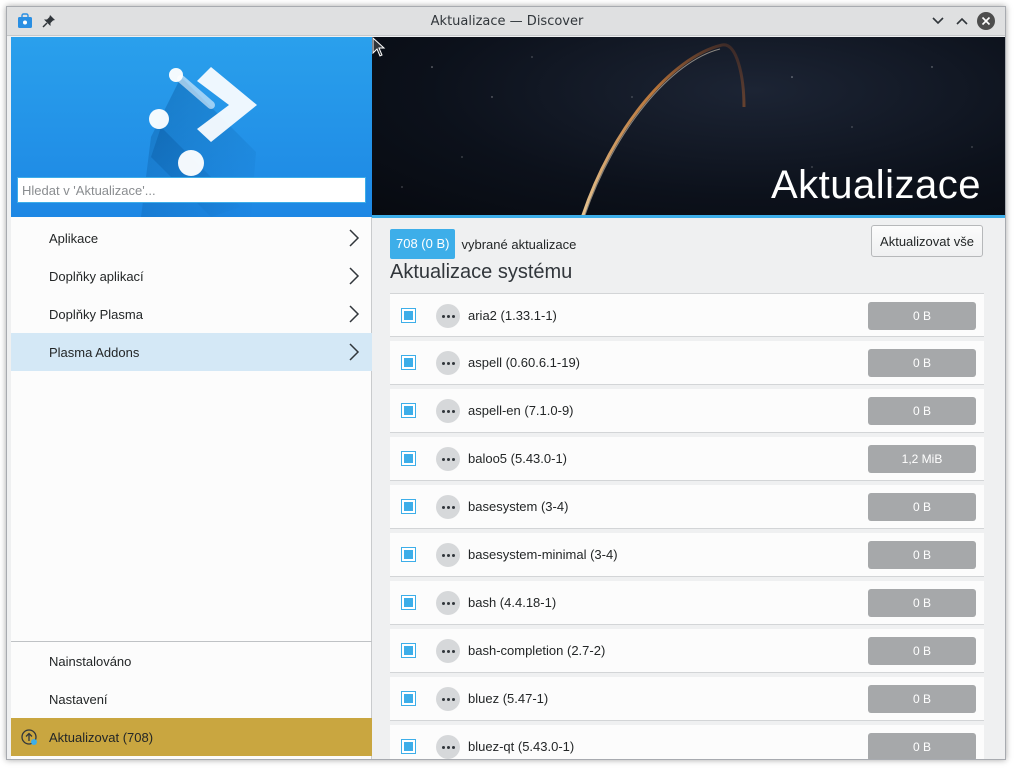 Image resolution: width=1018 pixels, height=773 pixels. I want to click on update-row: basesystem-minimal (3-4) 0 B, so click(687, 555).